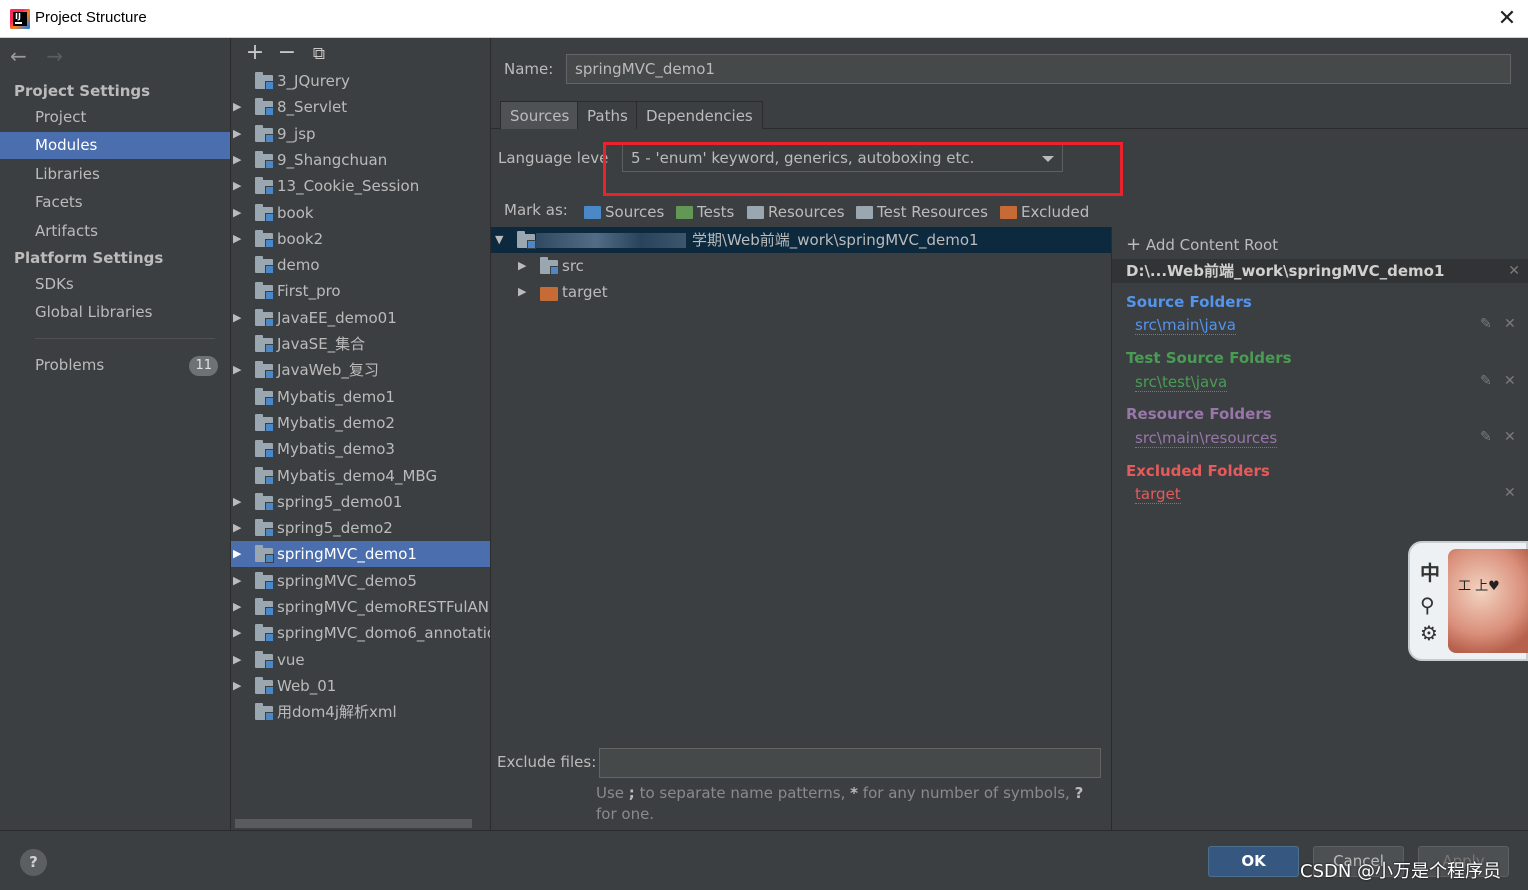  I want to click on help-icon: ?, so click(33, 862).